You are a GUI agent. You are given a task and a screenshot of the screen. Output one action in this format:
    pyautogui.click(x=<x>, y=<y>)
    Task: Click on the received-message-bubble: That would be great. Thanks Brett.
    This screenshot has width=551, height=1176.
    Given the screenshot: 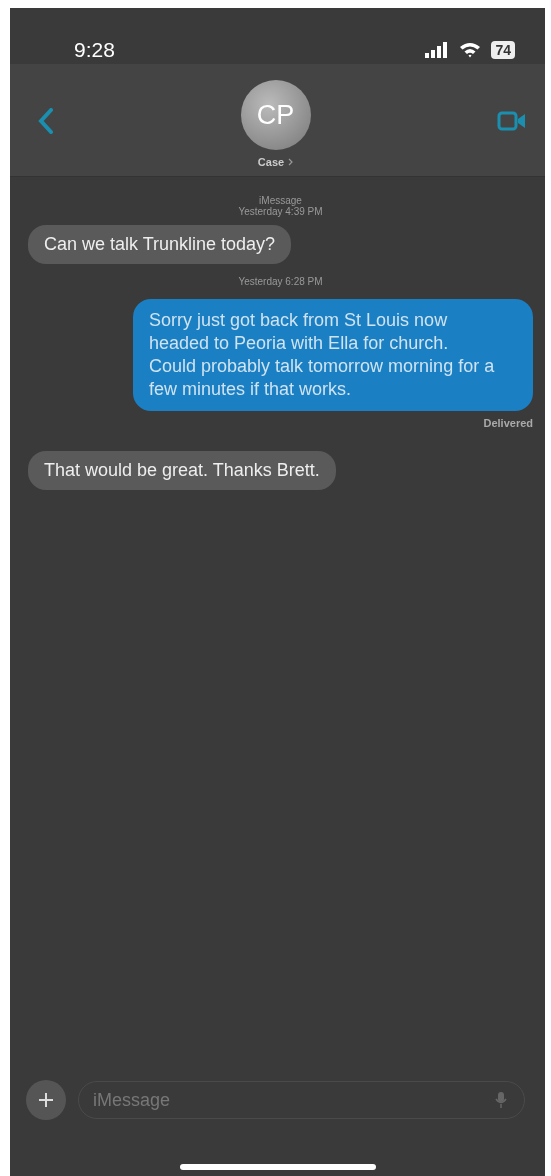 What is the action you would take?
    pyautogui.click(x=182, y=470)
    